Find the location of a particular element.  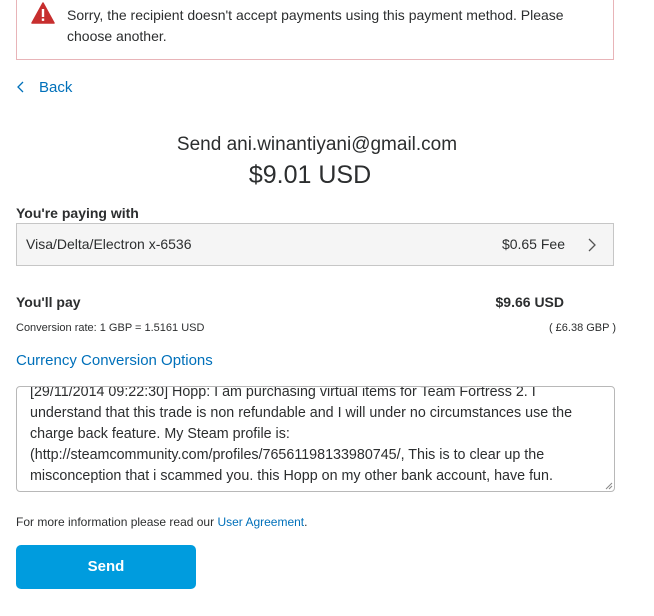

you-pay-amount: $9.66 USD is located at coordinates (529, 302).